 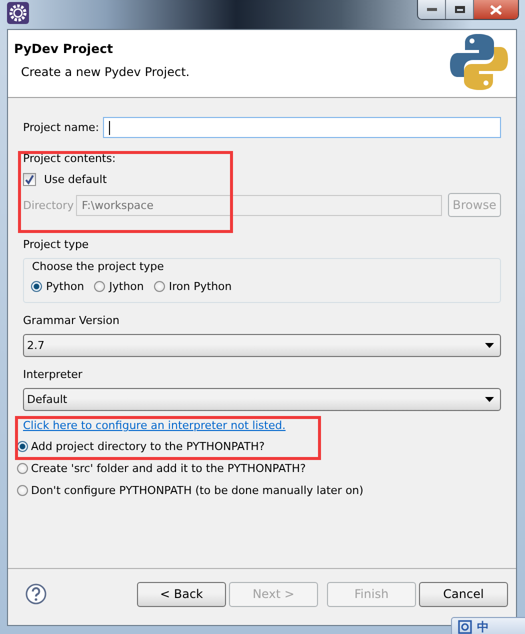 I want to click on ime-logo-icon, so click(x=465, y=627).